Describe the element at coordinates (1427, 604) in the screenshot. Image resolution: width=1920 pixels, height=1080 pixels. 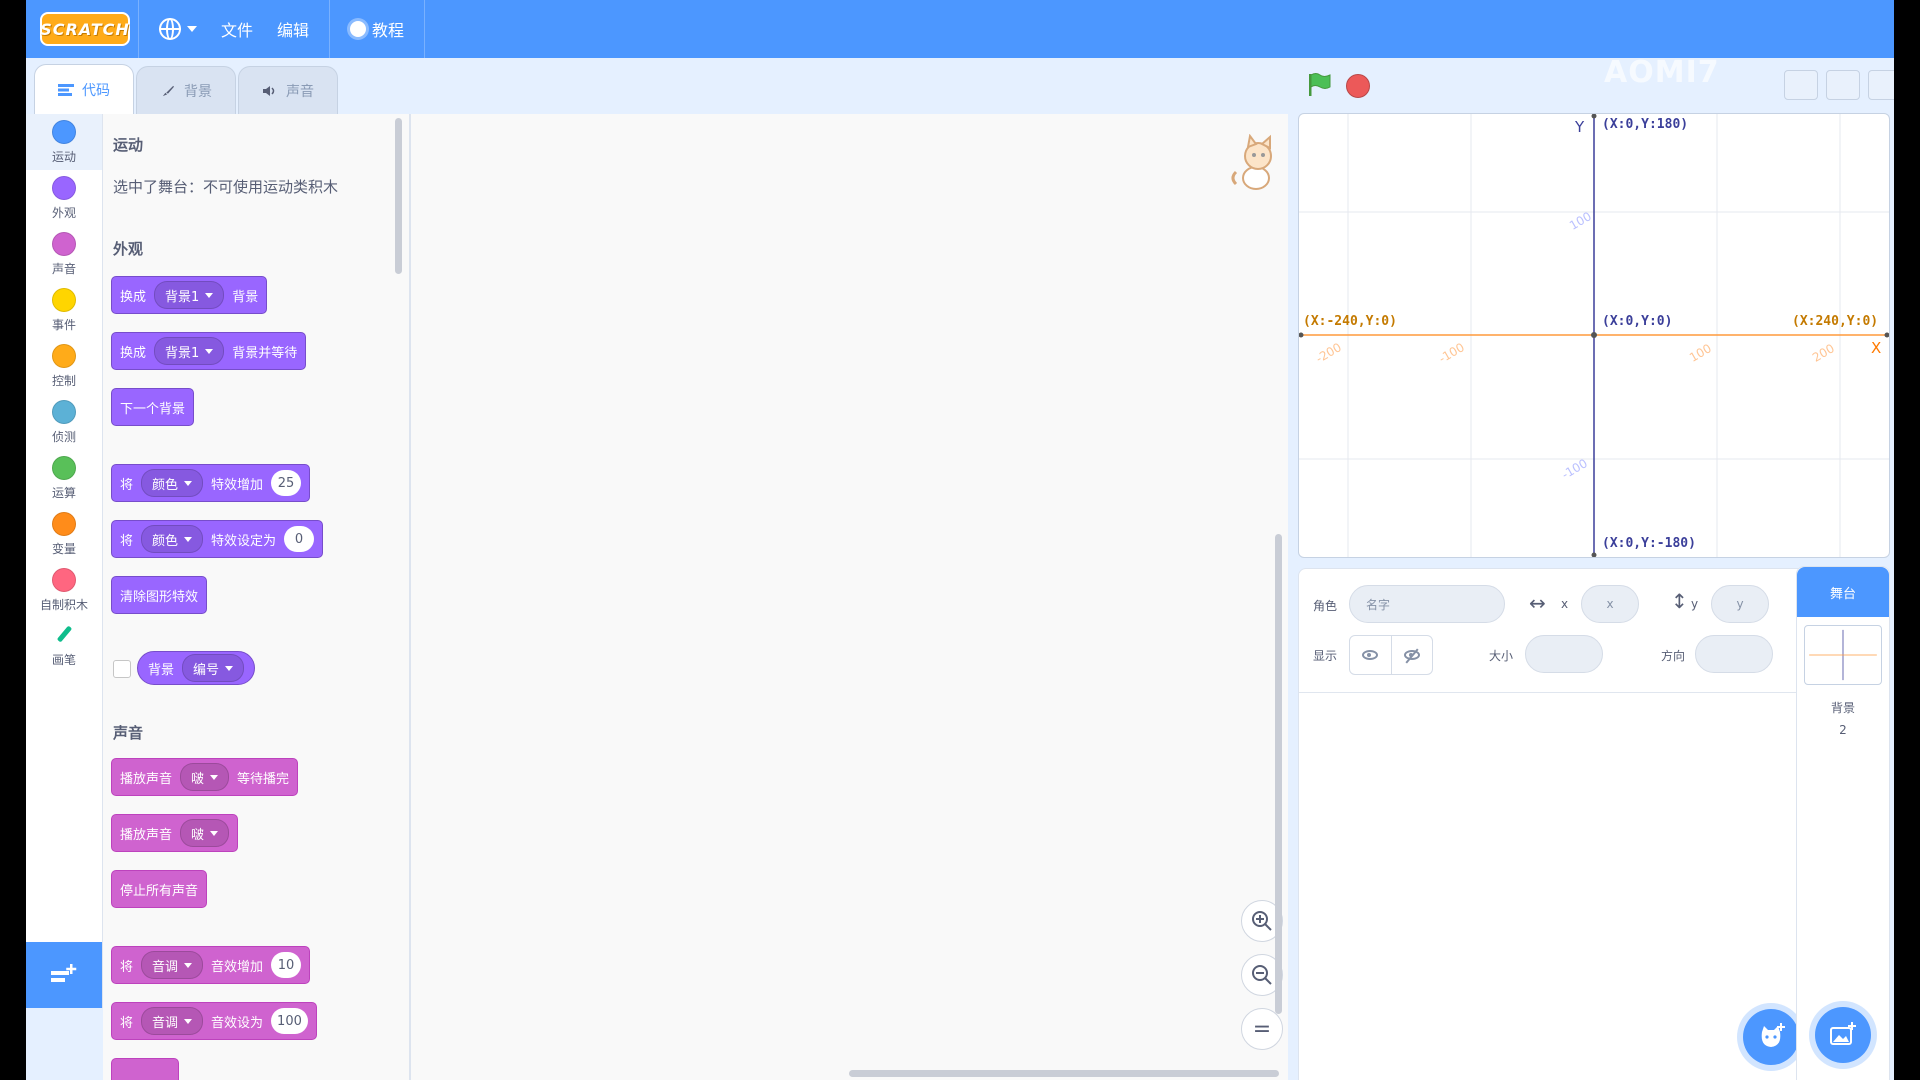
I see `sprite-name-input: 名字` at that location.